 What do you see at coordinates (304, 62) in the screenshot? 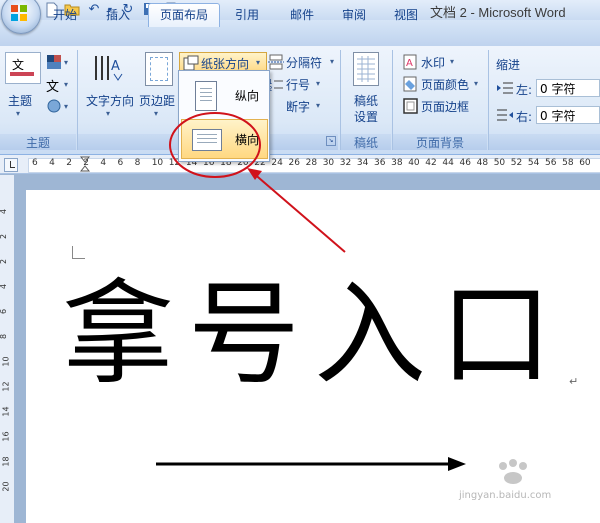
I see `breaks-label: 分隔符` at bounding box center [304, 62].